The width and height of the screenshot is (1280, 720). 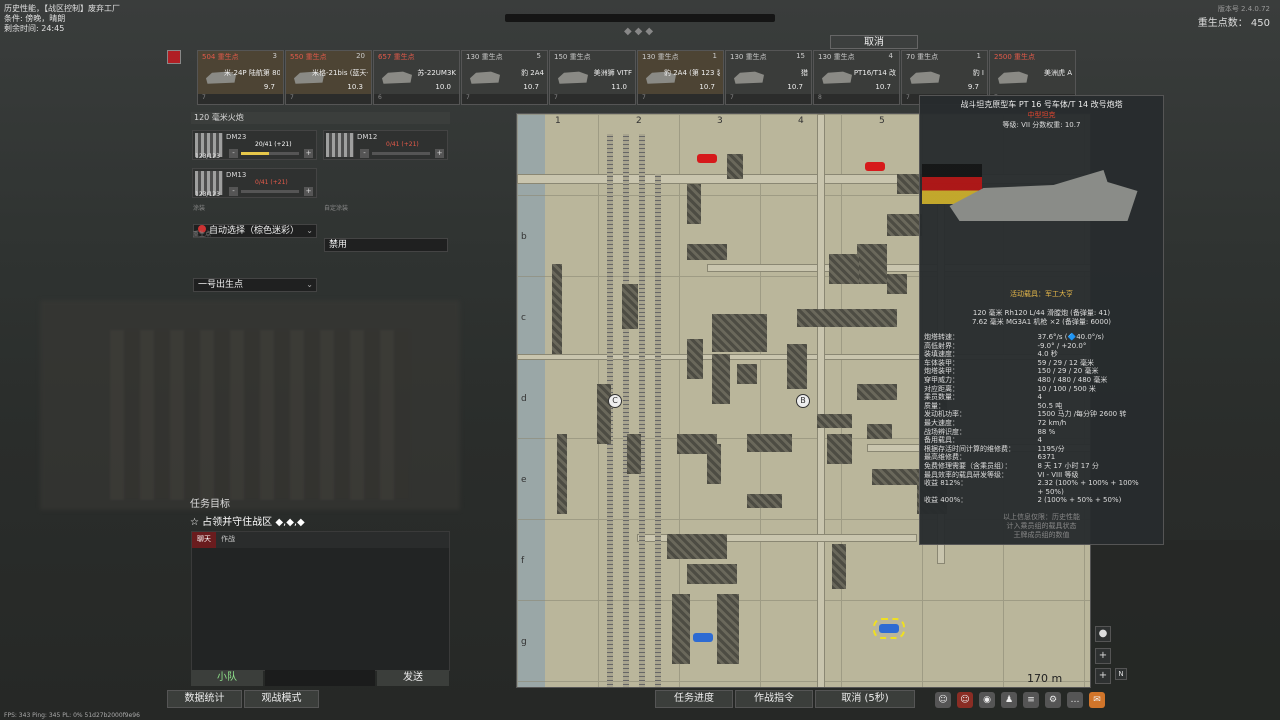 What do you see at coordinates (640, 18) in the screenshot?
I see `top-status-bar` at bounding box center [640, 18].